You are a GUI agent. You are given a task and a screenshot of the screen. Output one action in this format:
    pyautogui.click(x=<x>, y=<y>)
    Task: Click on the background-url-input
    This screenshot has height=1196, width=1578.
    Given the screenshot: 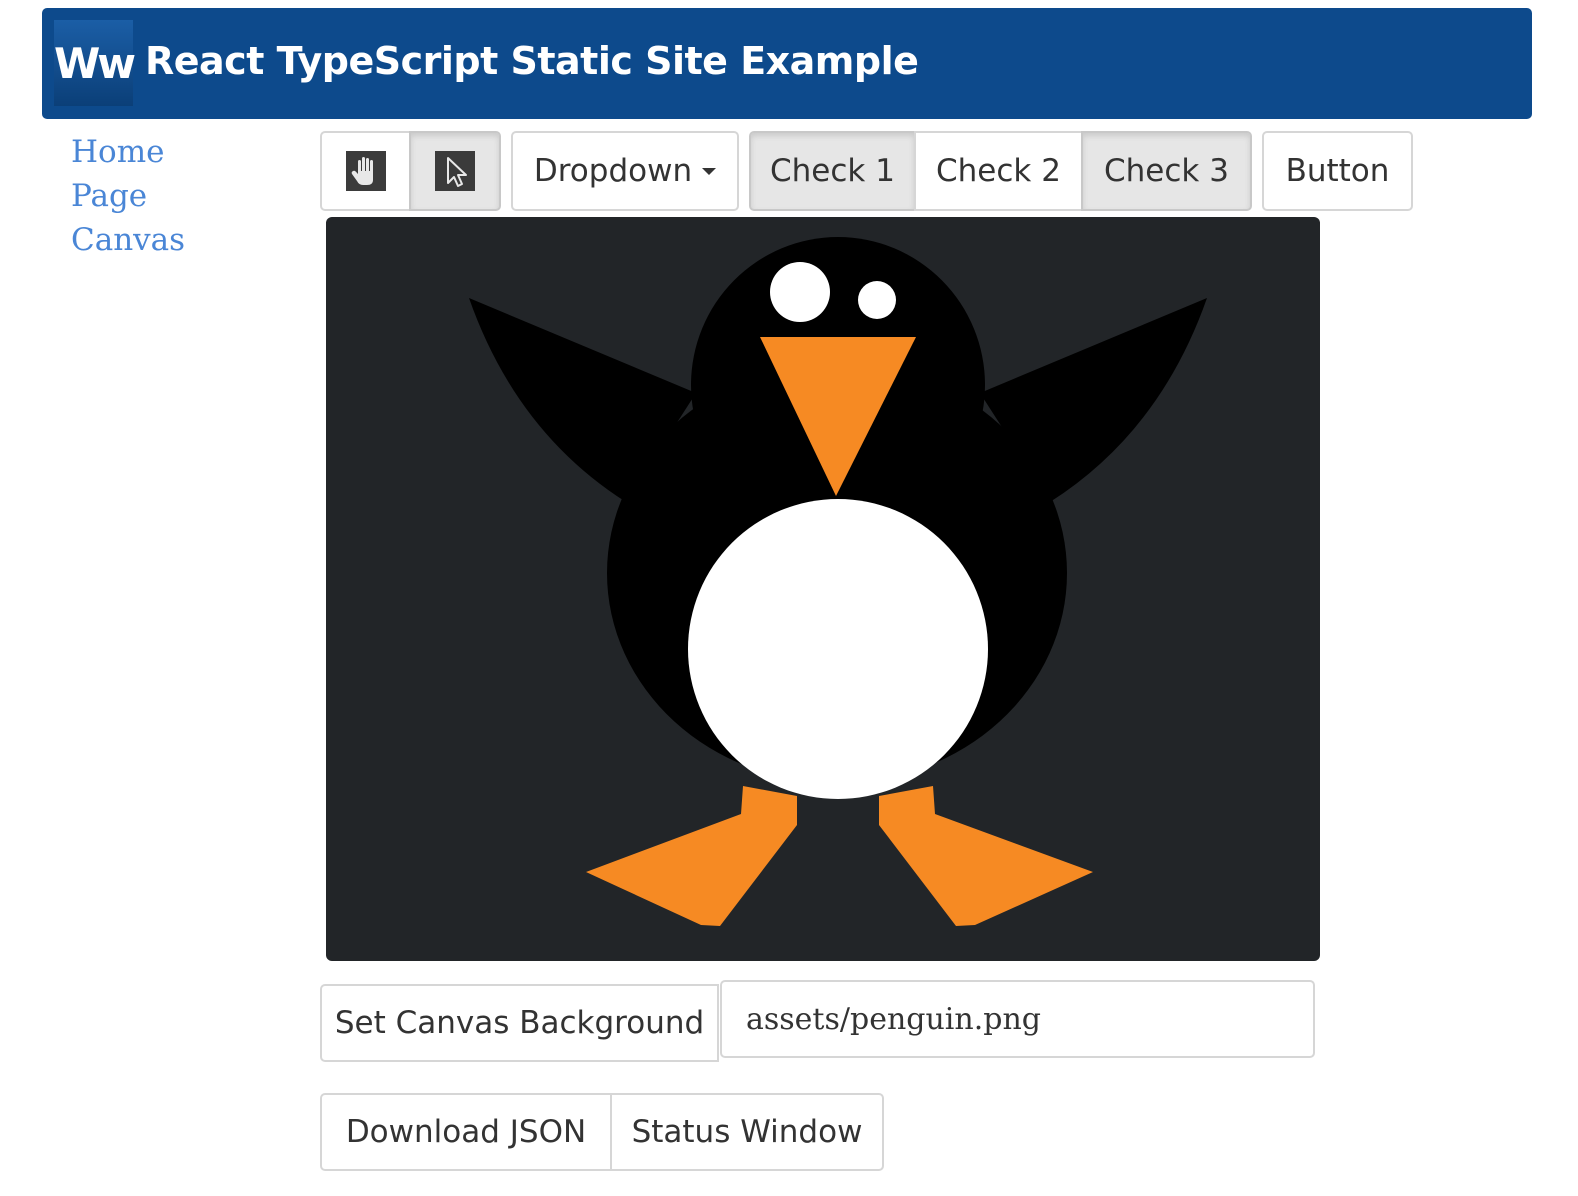 What is the action you would take?
    pyautogui.click(x=1017, y=1019)
    